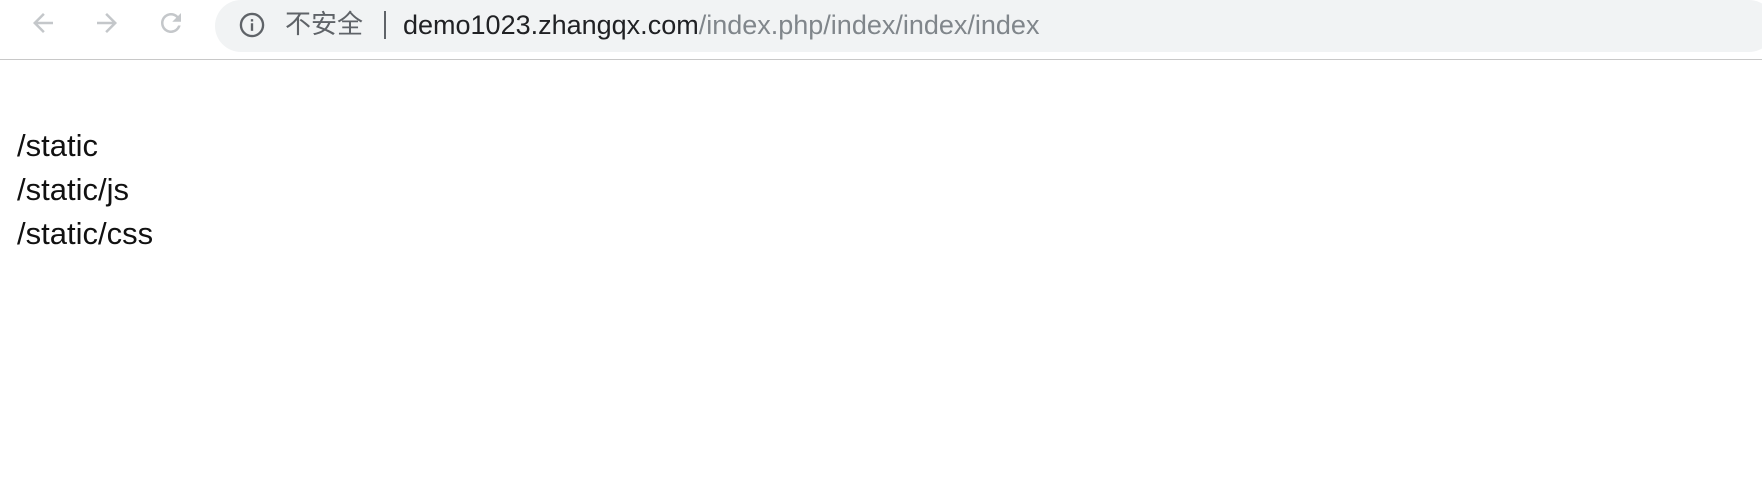 The width and height of the screenshot is (1762, 504). I want to click on back-button, so click(43, 23).